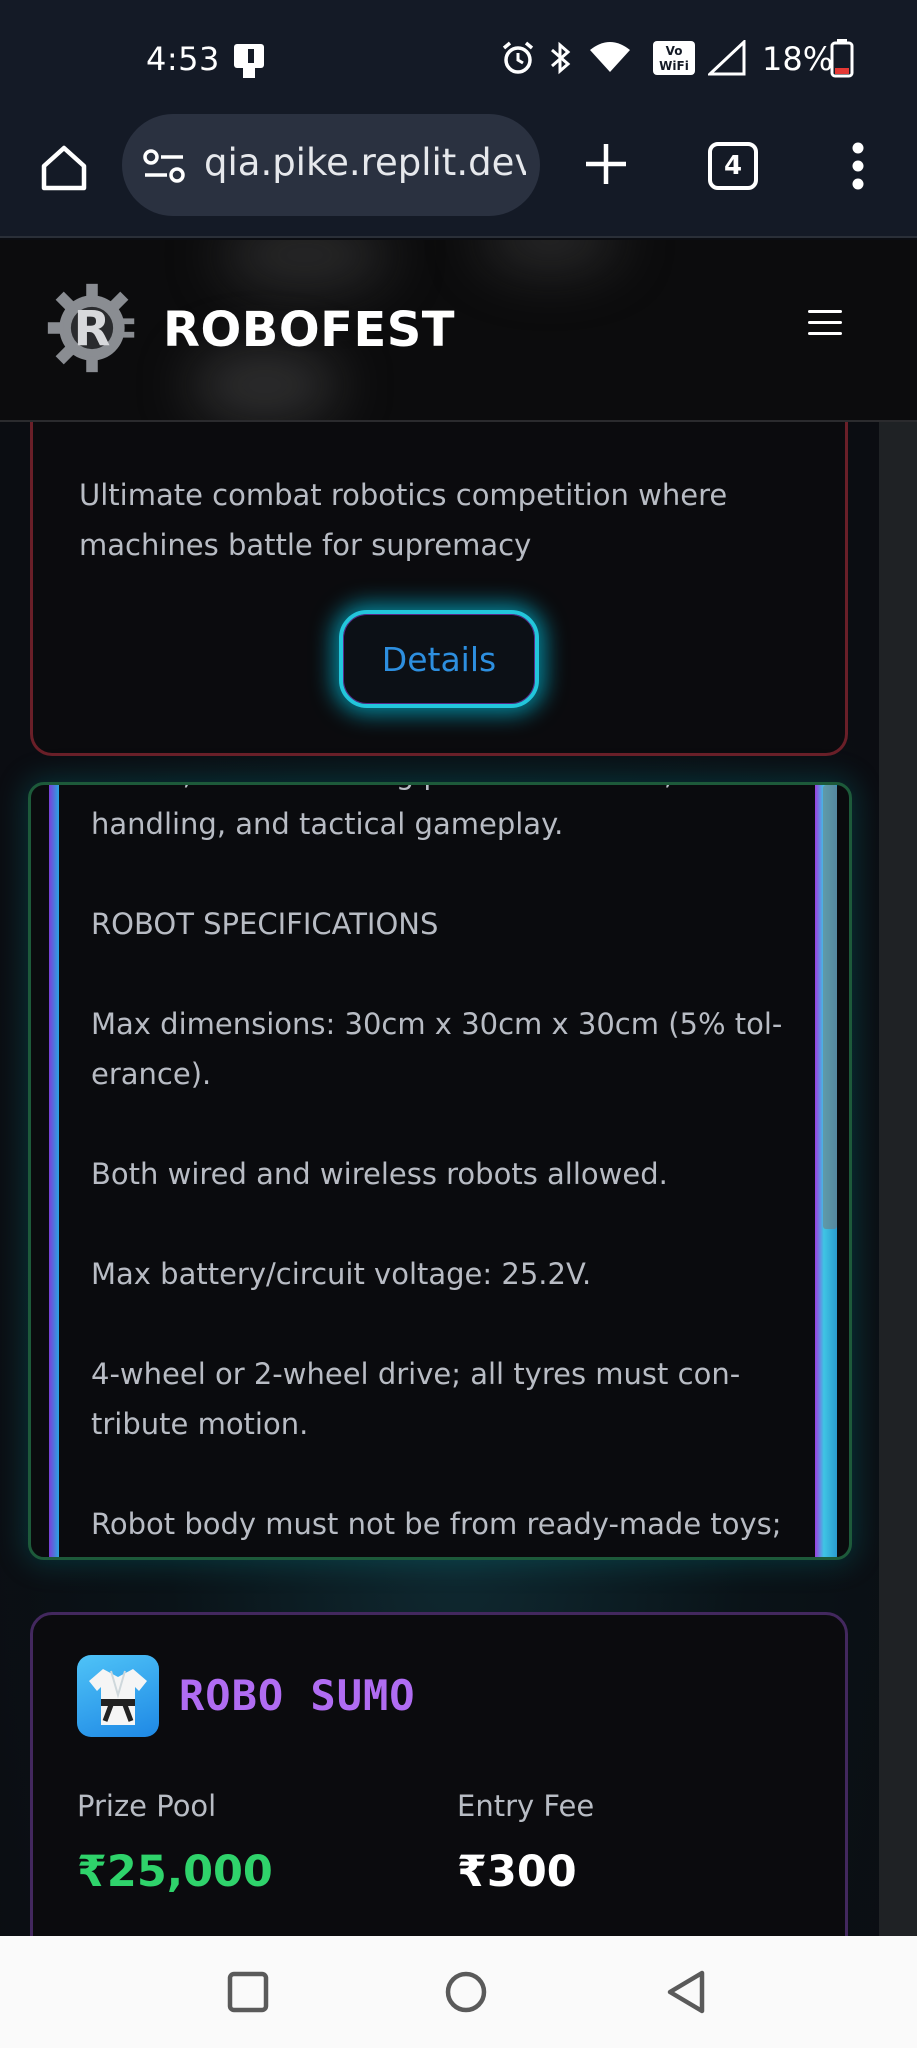  What do you see at coordinates (183, 59) in the screenshot?
I see `status-time: 4:53` at bounding box center [183, 59].